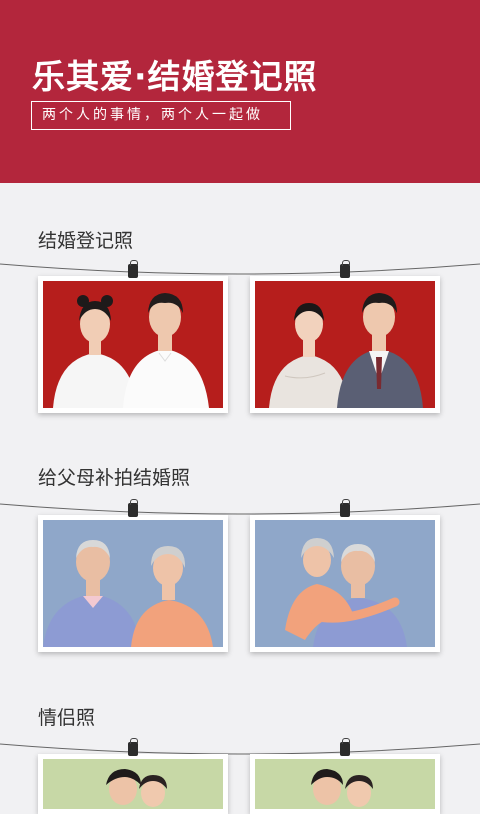  What do you see at coordinates (114, 478) in the screenshot?
I see `section-title-parents-wedding: 给父母补拍结婚照` at bounding box center [114, 478].